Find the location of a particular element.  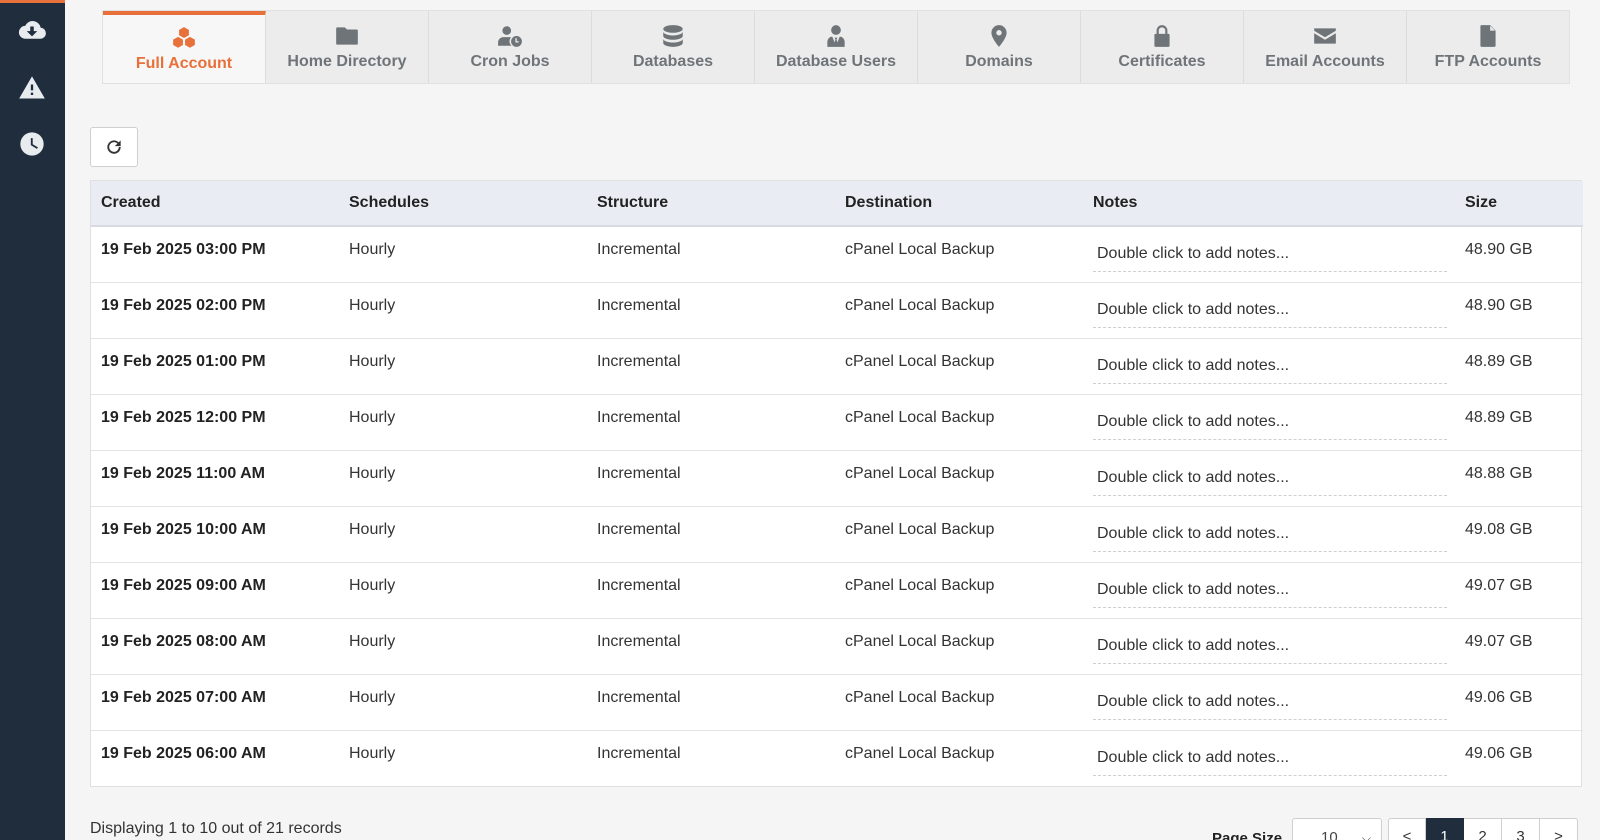

pagination: < 1 2 3 > is located at coordinates (1483, 829).